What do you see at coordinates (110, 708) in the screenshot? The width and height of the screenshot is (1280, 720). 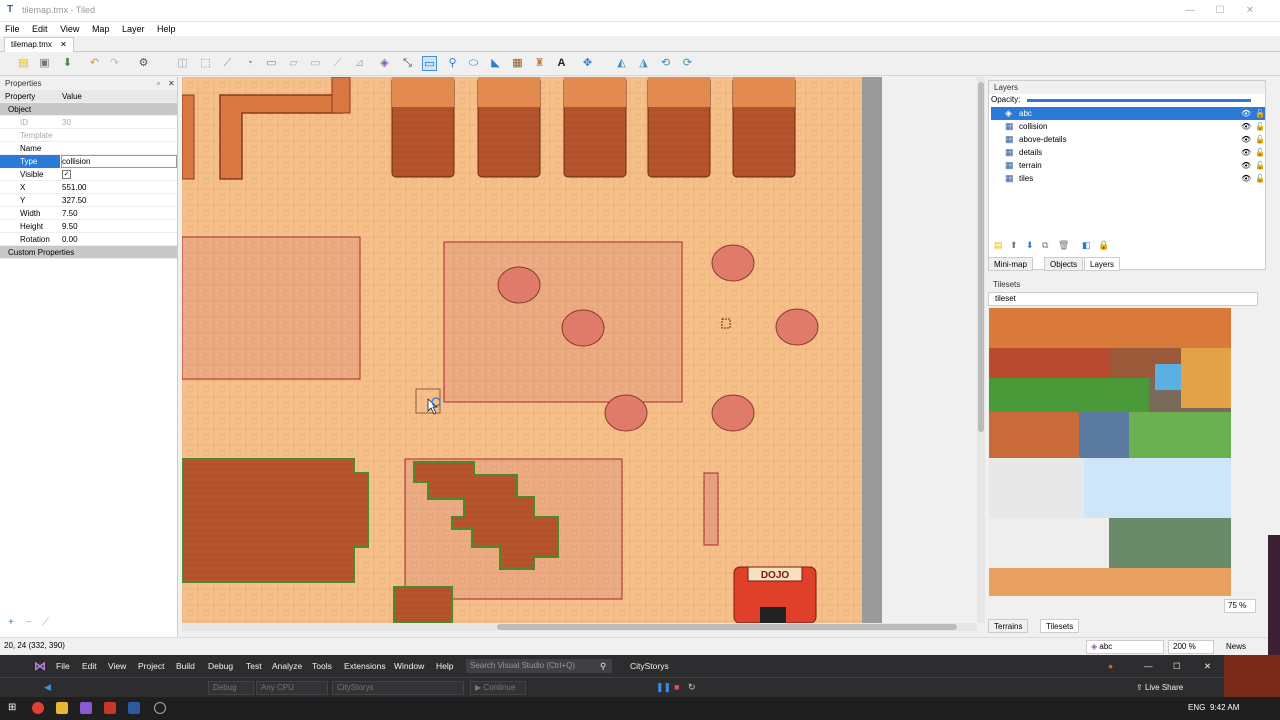 I see `app-taskbar-icon` at bounding box center [110, 708].